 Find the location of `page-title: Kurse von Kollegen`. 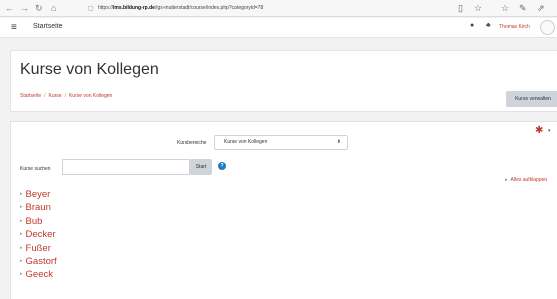

page-title: Kurse von Kollegen is located at coordinates (89, 69).